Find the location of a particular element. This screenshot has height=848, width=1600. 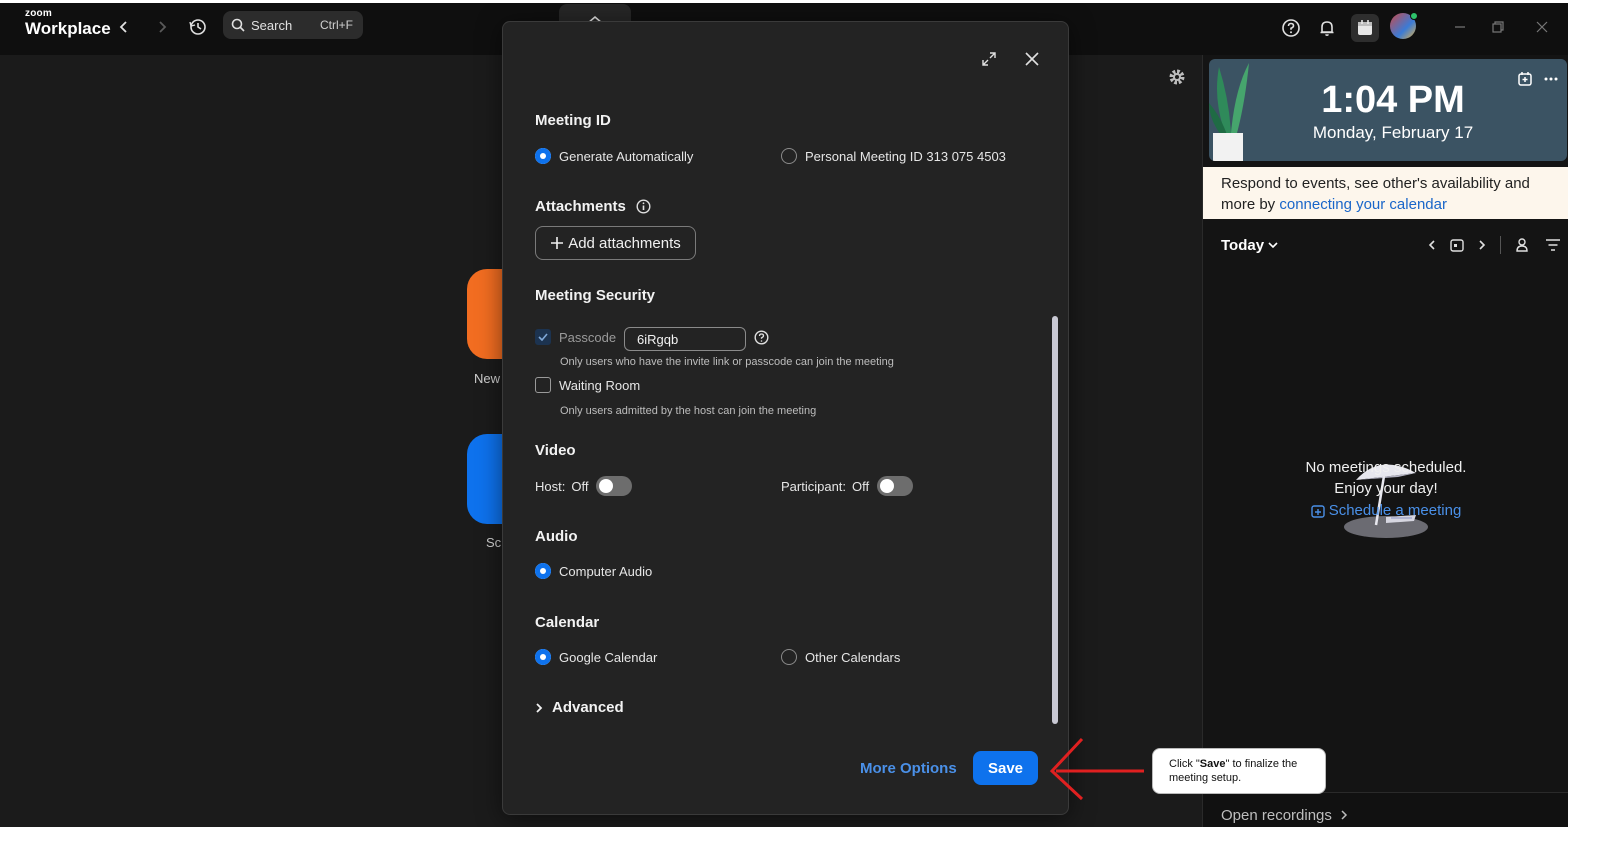

checkmark-icon is located at coordinates (543, 337).